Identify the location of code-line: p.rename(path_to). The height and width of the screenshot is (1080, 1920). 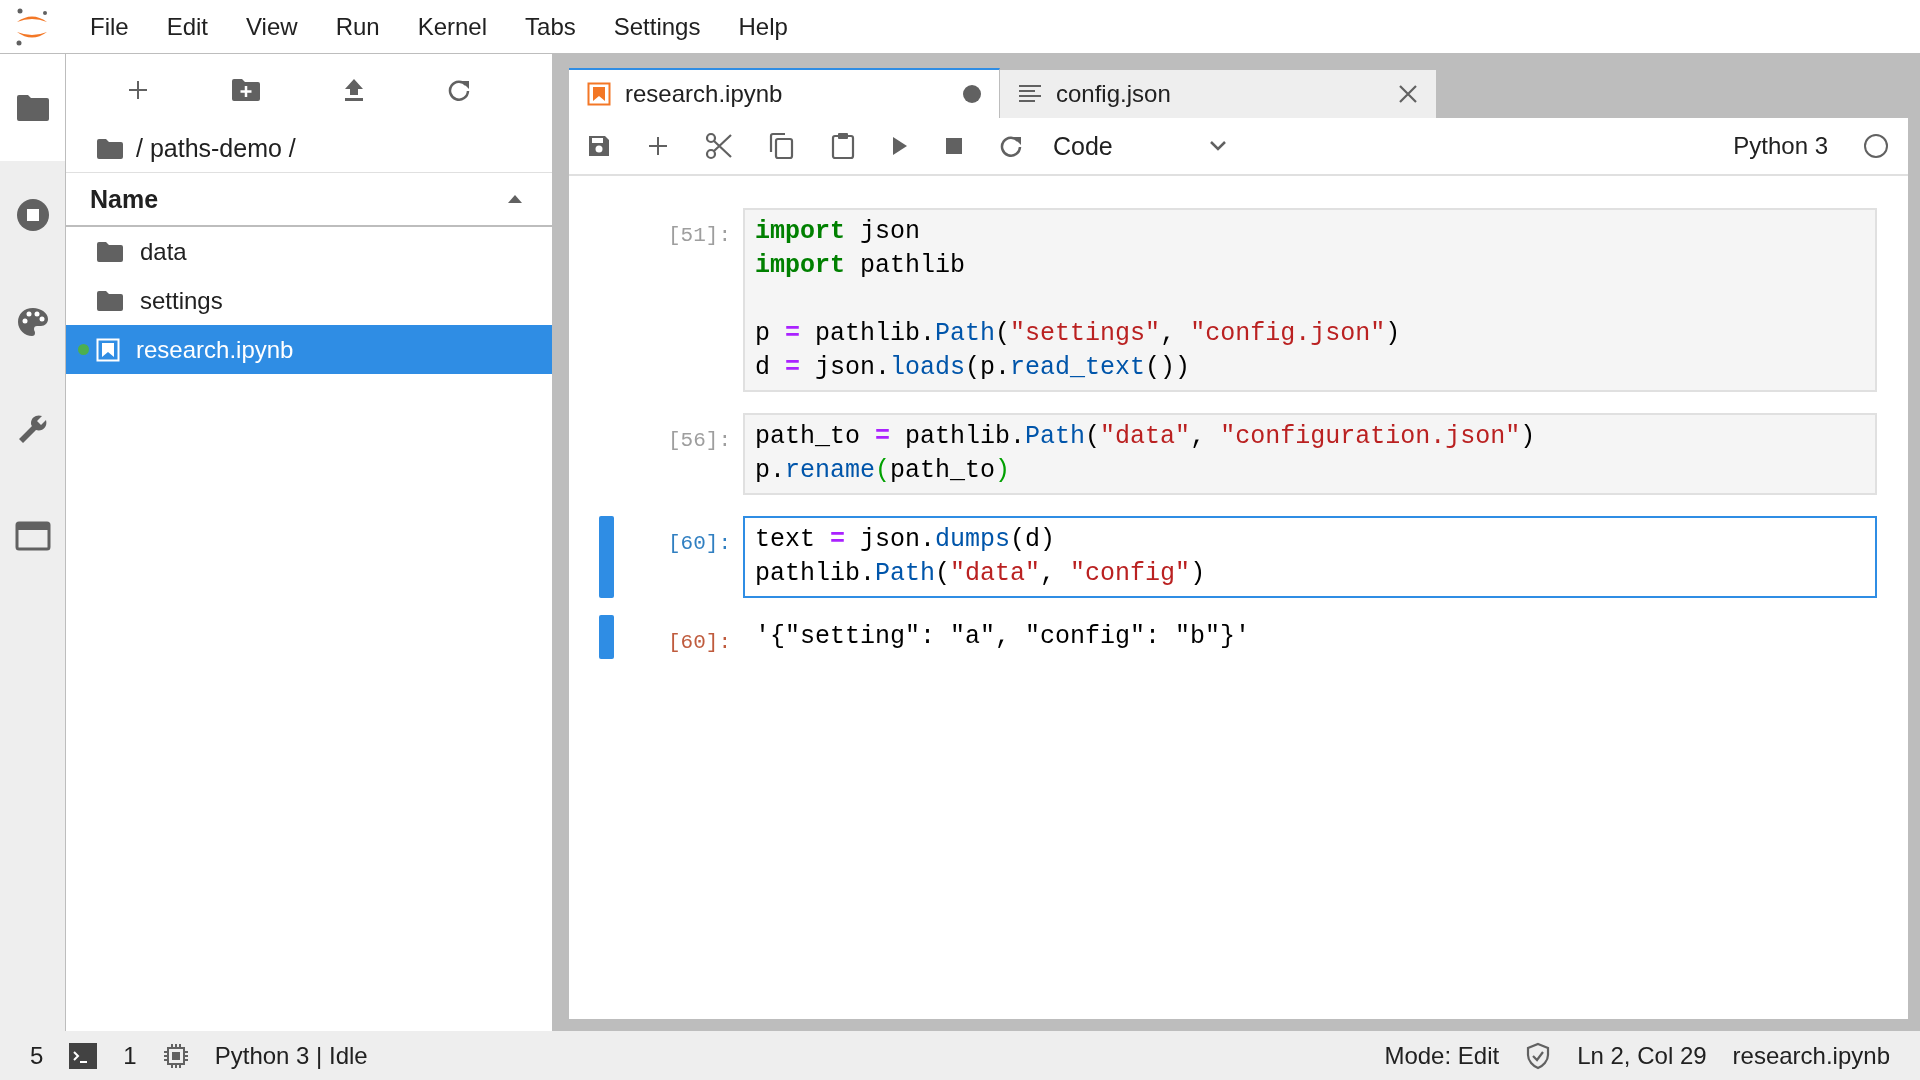
(883, 471).